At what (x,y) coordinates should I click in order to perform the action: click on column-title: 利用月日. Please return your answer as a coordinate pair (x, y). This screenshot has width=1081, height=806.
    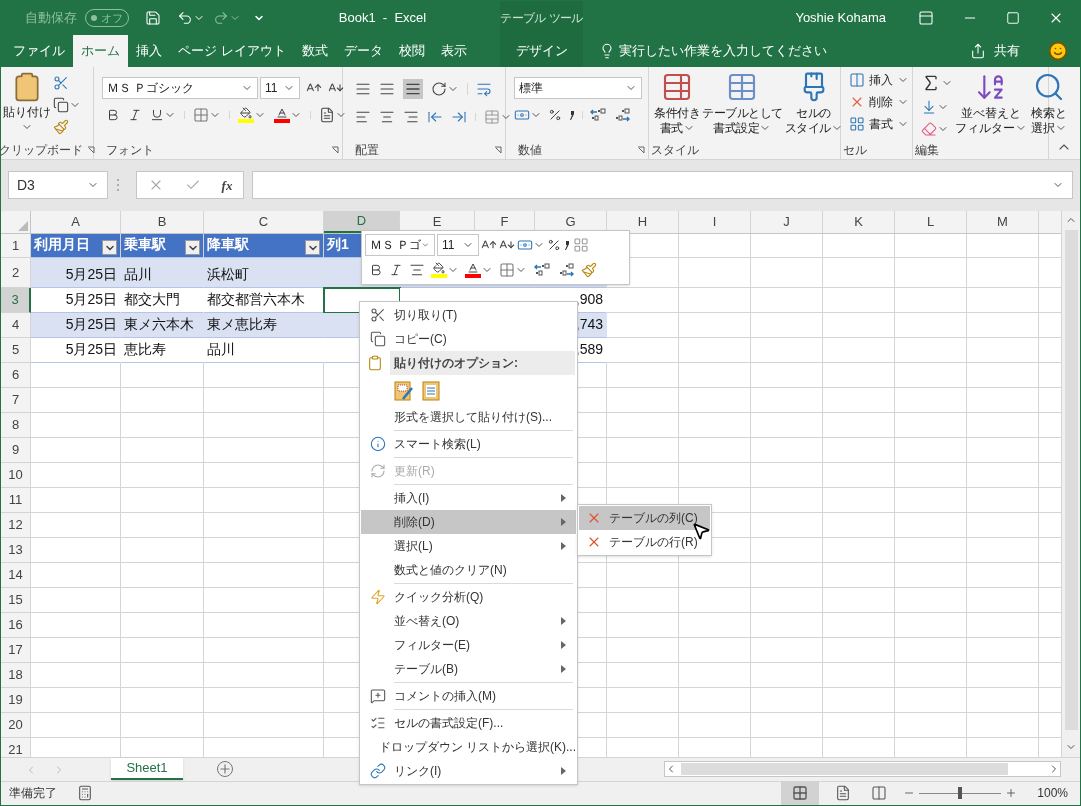
    Looking at the image, I should click on (62, 245).